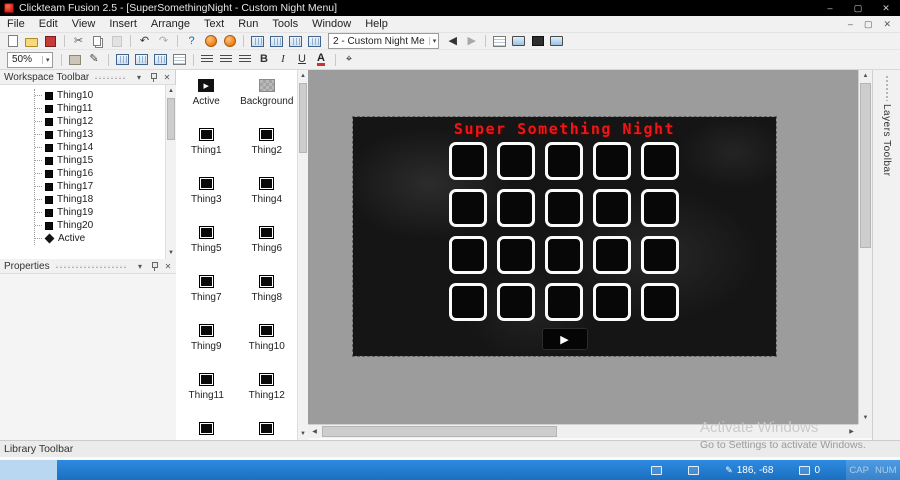 The image size is (900, 480). Describe the element at coordinates (267, 343) in the screenshot. I see `object-item: Thing10` at that location.